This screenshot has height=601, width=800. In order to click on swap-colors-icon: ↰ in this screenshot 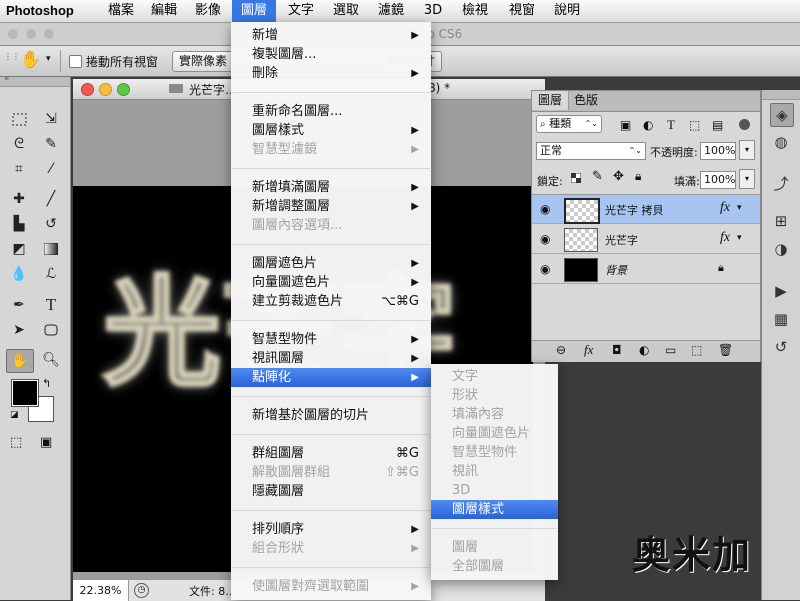, I will do `click(46, 383)`.